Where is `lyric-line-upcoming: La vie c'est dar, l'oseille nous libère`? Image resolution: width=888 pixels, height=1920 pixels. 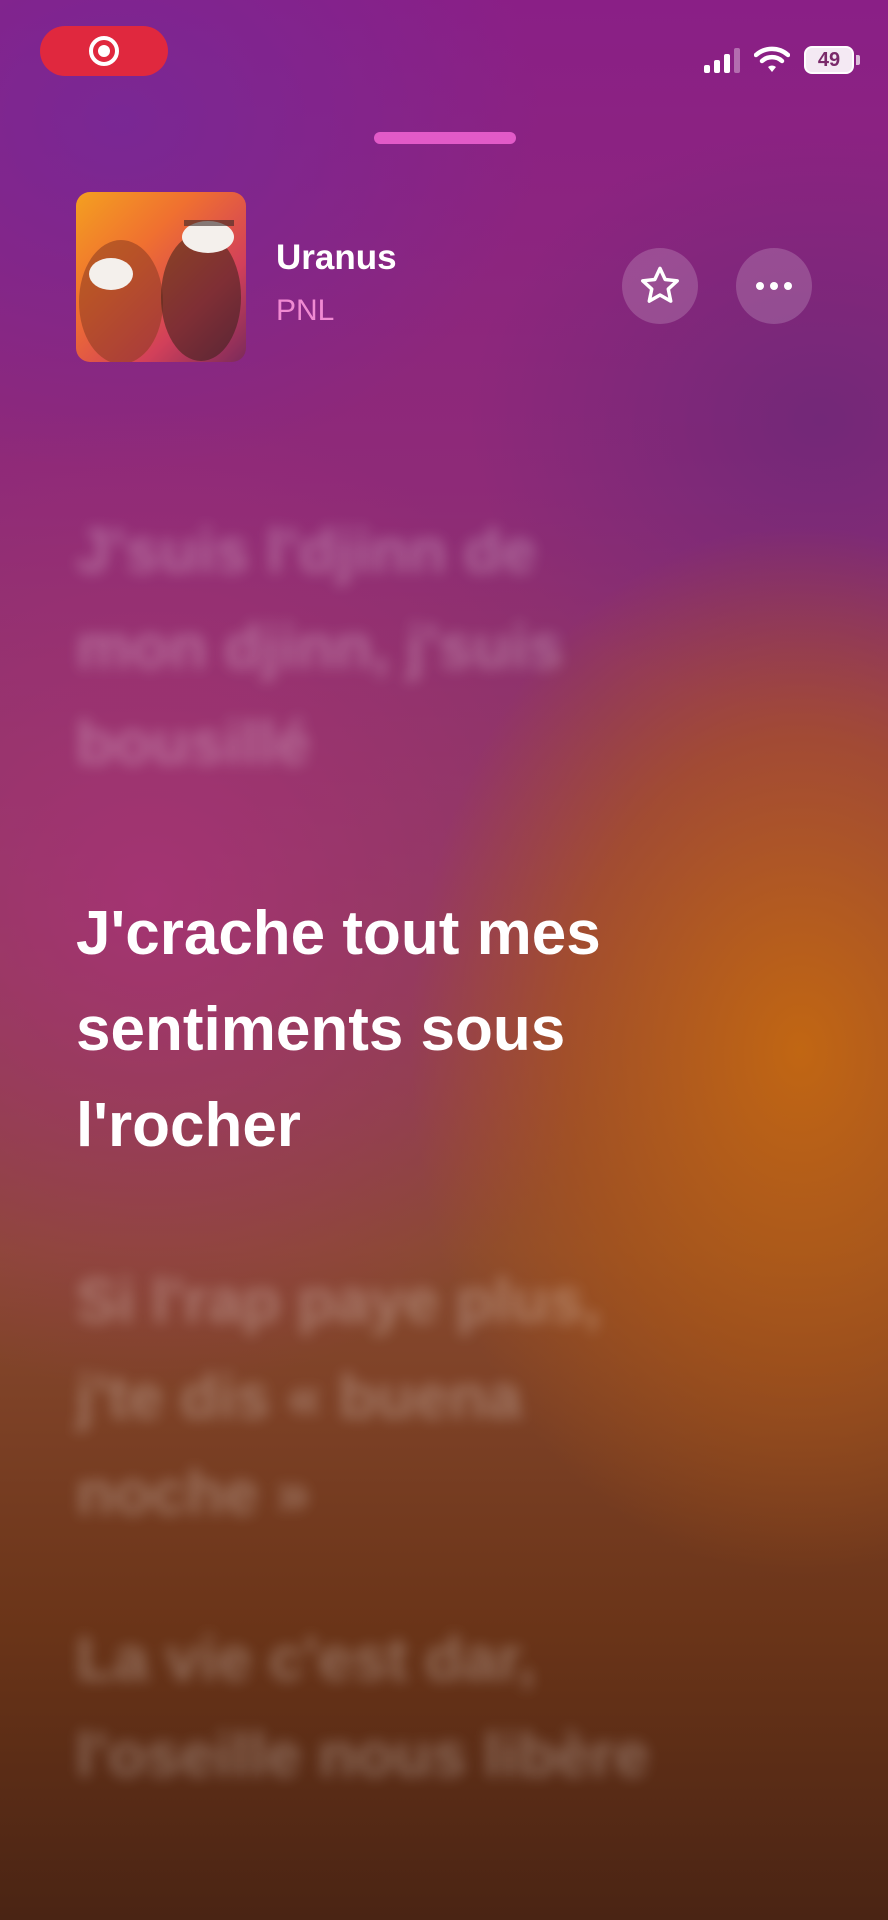
lyric-line-upcoming: La vie c'est dar, l'oseille nous libère is located at coordinates (446, 1708).